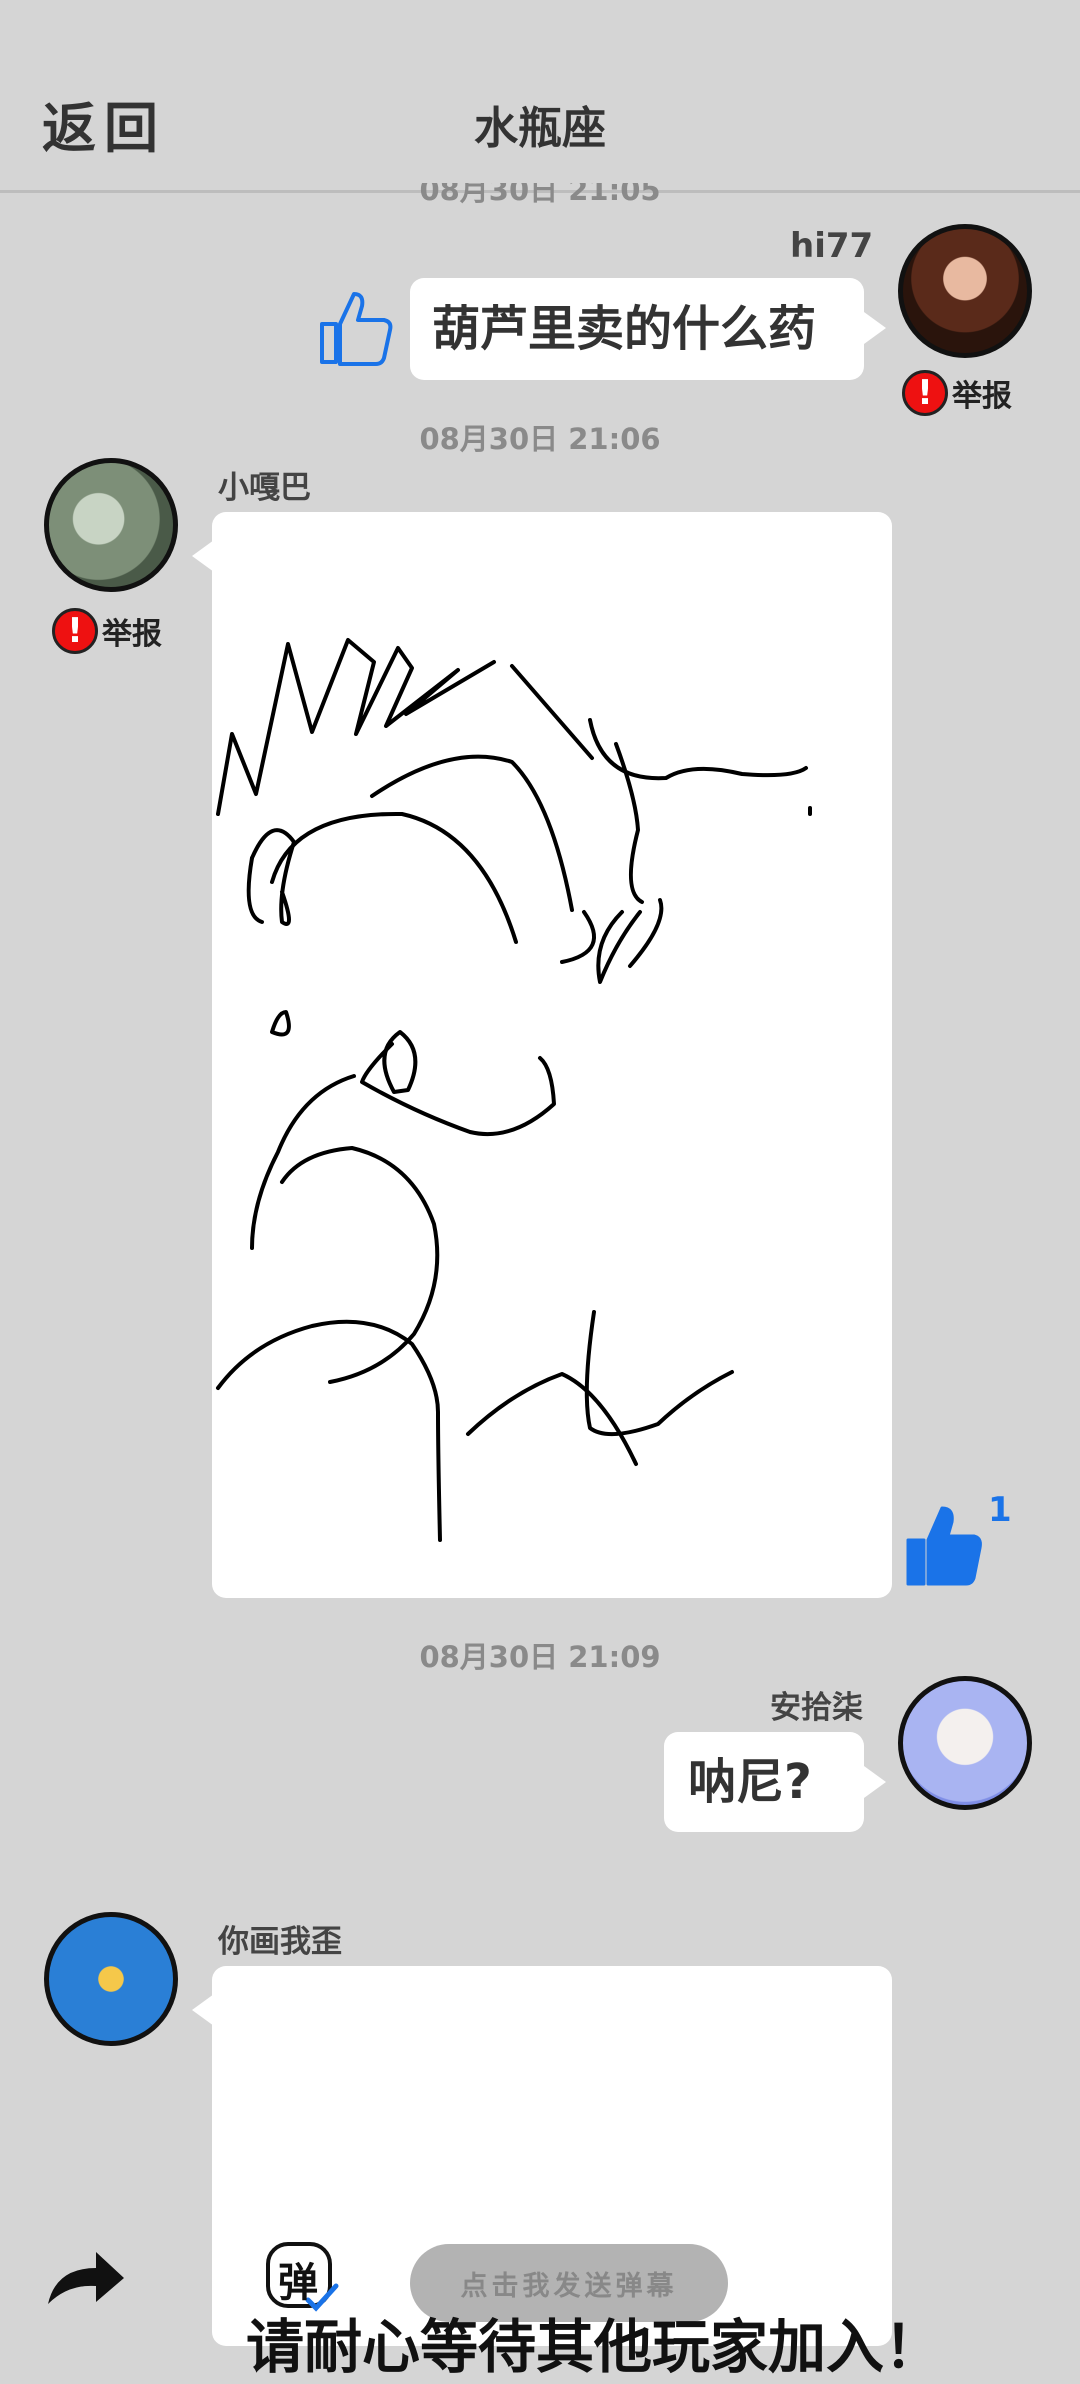  I want to click on message-bubble: 葫芦里卖的什么药, so click(637, 329).